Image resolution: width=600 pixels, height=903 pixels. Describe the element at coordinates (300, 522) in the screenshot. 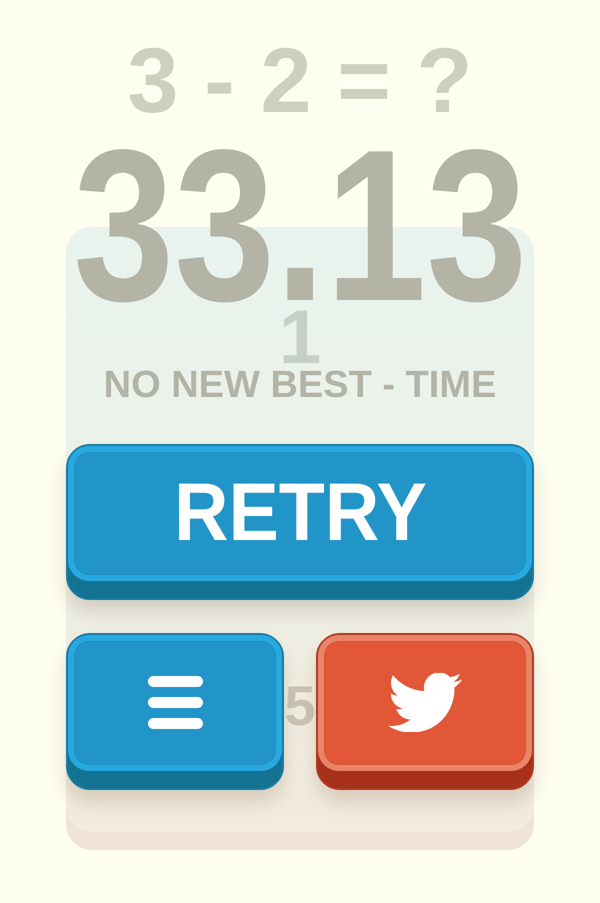

I see `retry-button: RETRY` at that location.